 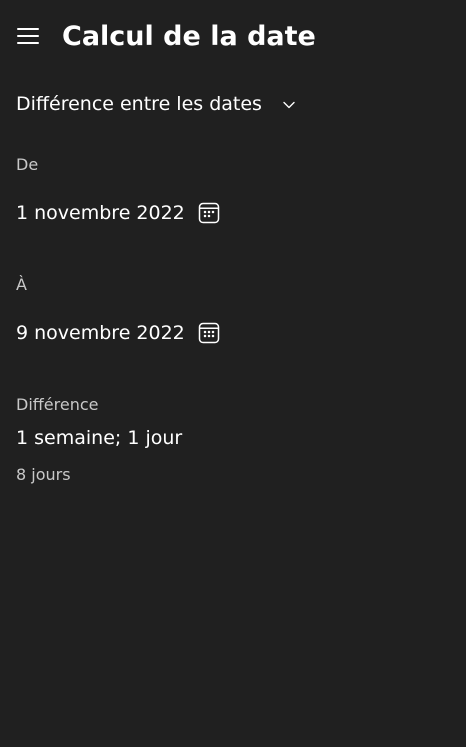 I want to click on to-label: À, so click(x=21, y=284).